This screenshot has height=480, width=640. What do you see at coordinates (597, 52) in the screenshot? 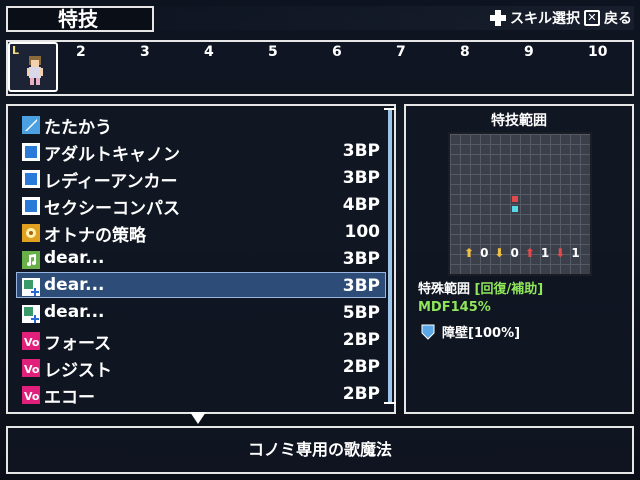
I see `party-slot-10: 10` at bounding box center [597, 52].